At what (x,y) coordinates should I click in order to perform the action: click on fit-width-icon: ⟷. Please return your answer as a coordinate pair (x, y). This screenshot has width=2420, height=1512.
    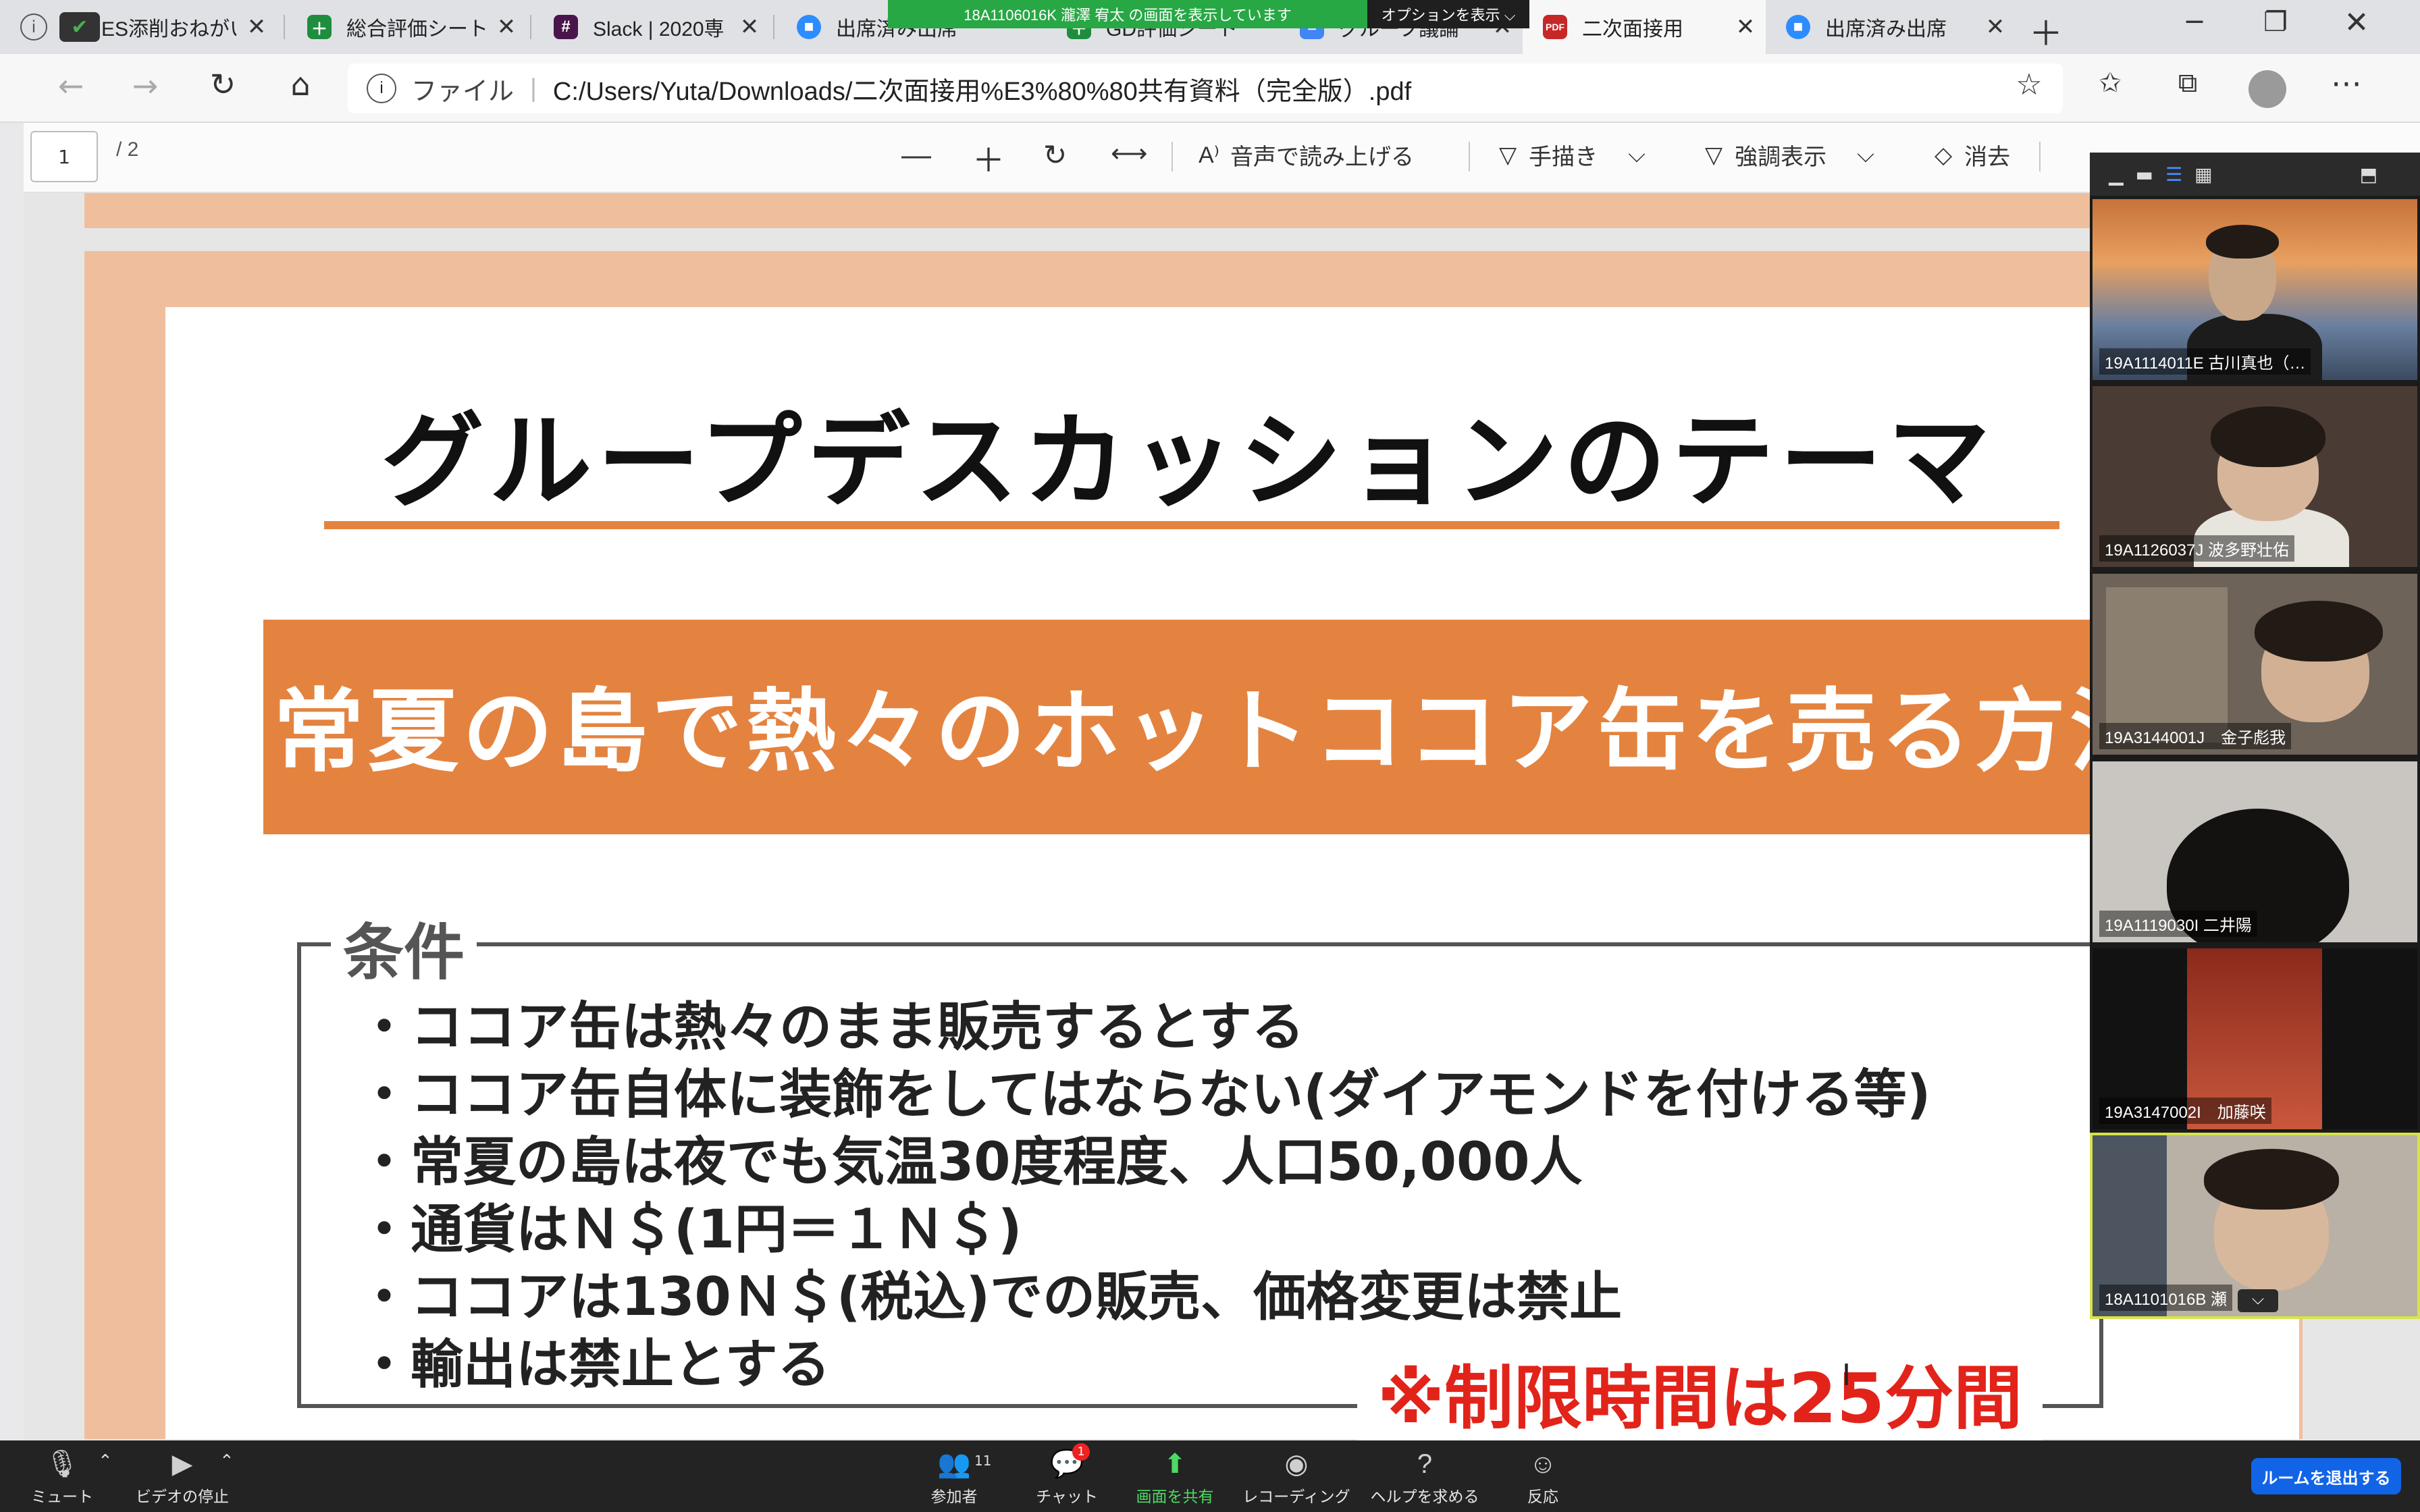
    Looking at the image, I should click on (1129, 153).